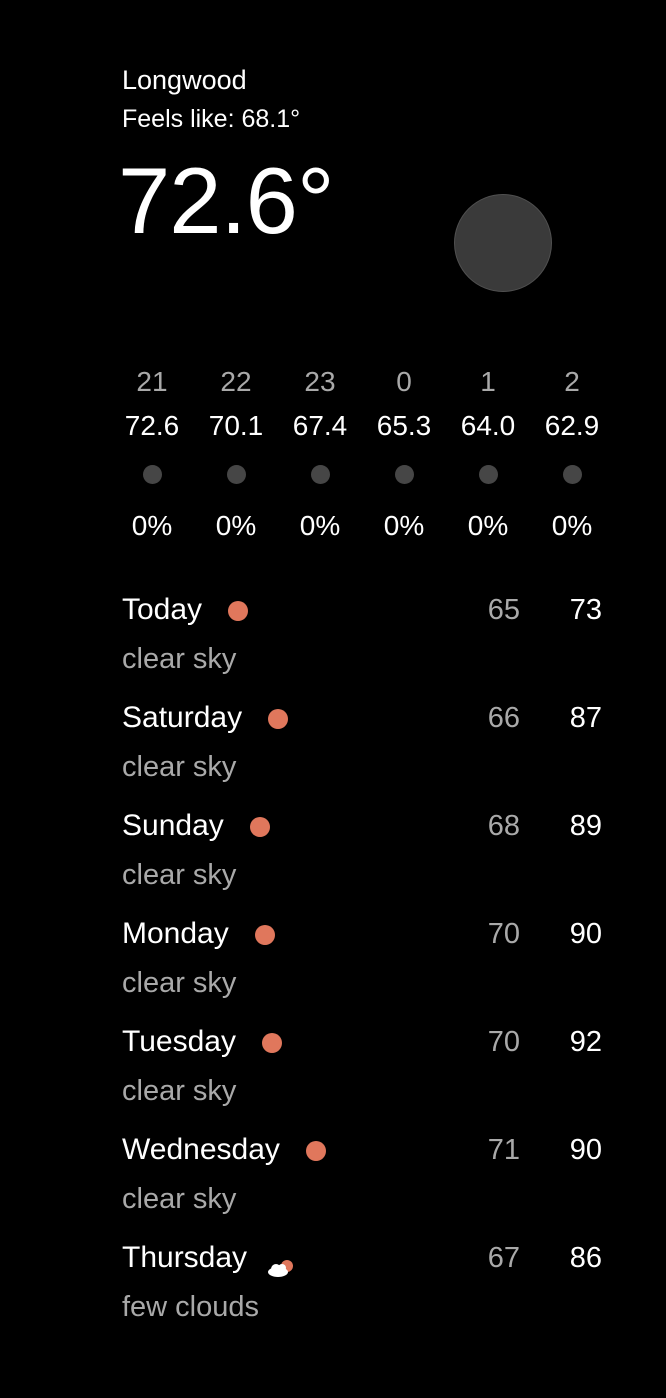 The image size is (666, 1398). I want to click on day-name: Wednesday, so click(201, 1149).